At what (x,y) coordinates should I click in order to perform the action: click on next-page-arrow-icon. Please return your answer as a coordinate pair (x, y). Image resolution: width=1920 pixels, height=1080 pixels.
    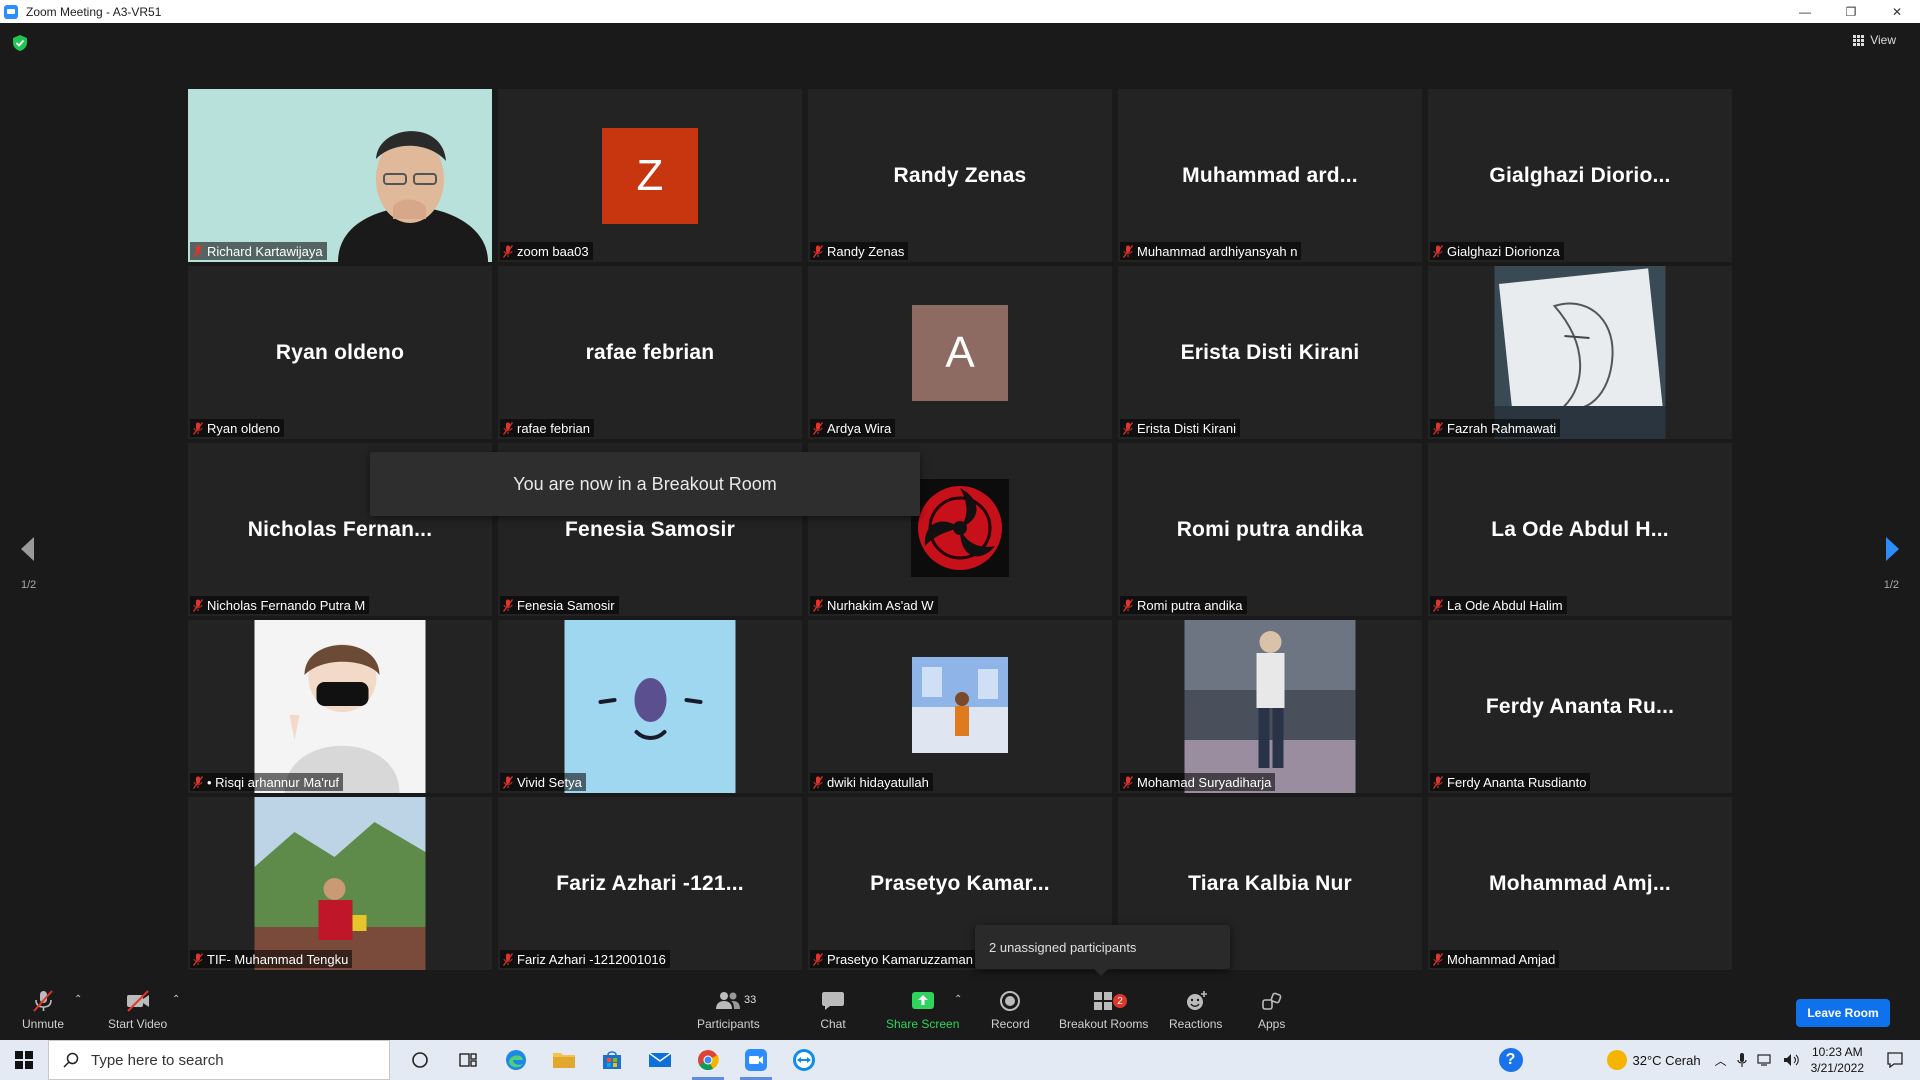
    Looking at the image, I should click on (1893, 549).